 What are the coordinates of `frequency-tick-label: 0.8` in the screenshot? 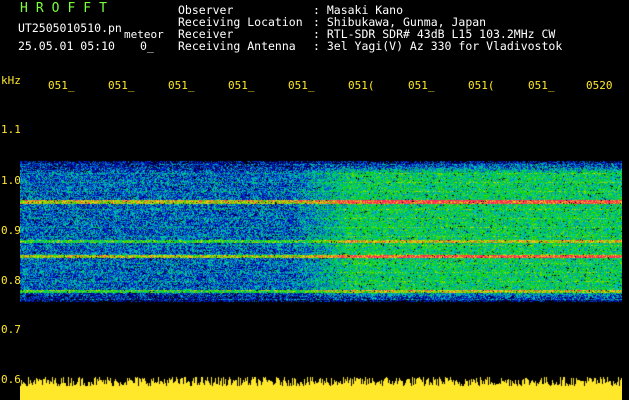 It's located at (11, 280).